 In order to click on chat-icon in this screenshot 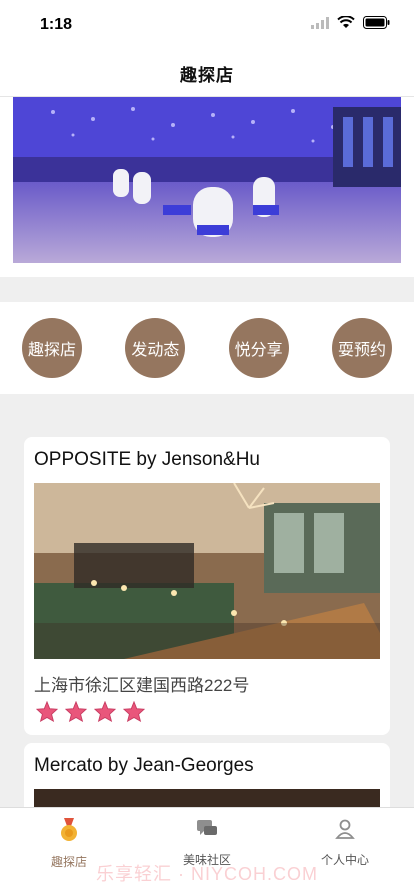, I will do `click(207, 831)`.